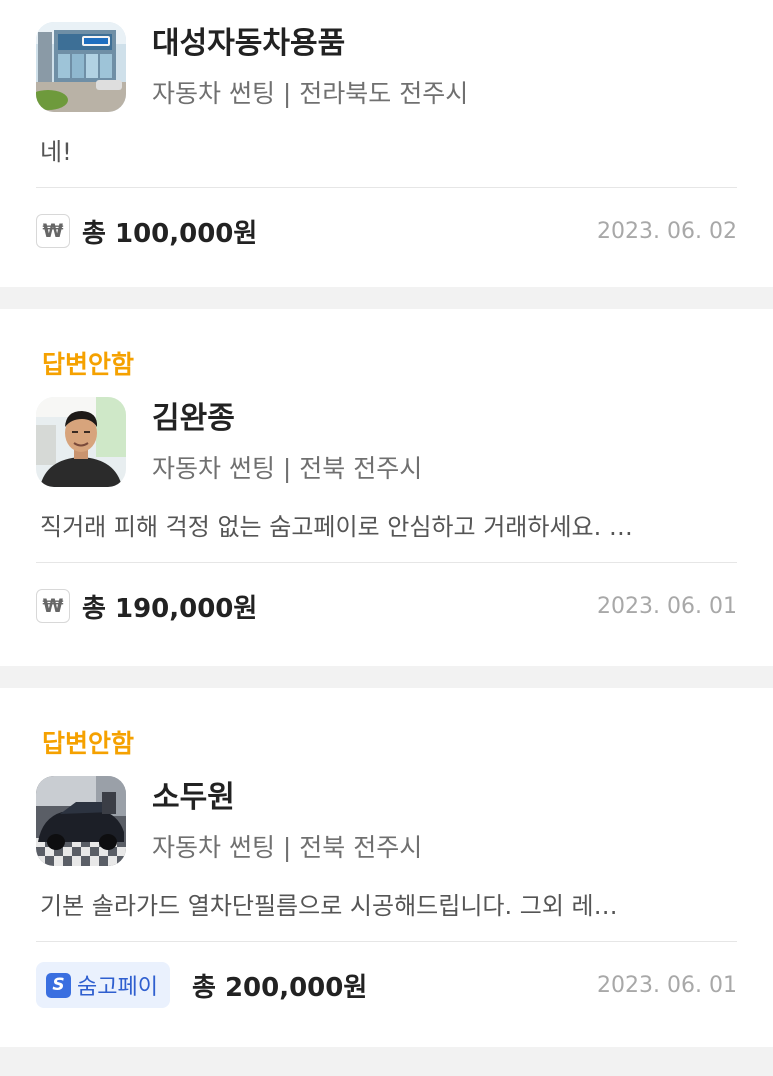 This screenshot has height=1076, width=773. I want to click on pro-header: 대성자동차용품 자동차 썬팅 | 전라북도 전주시, so click(386, 68).